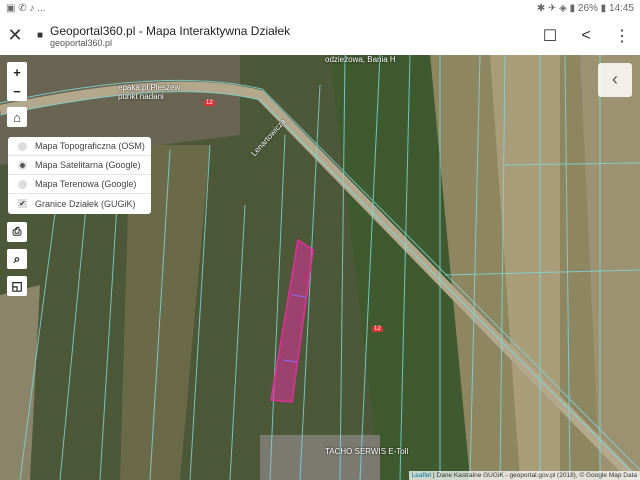  I want to click on home-icon: ⌂, so click(17, 117).